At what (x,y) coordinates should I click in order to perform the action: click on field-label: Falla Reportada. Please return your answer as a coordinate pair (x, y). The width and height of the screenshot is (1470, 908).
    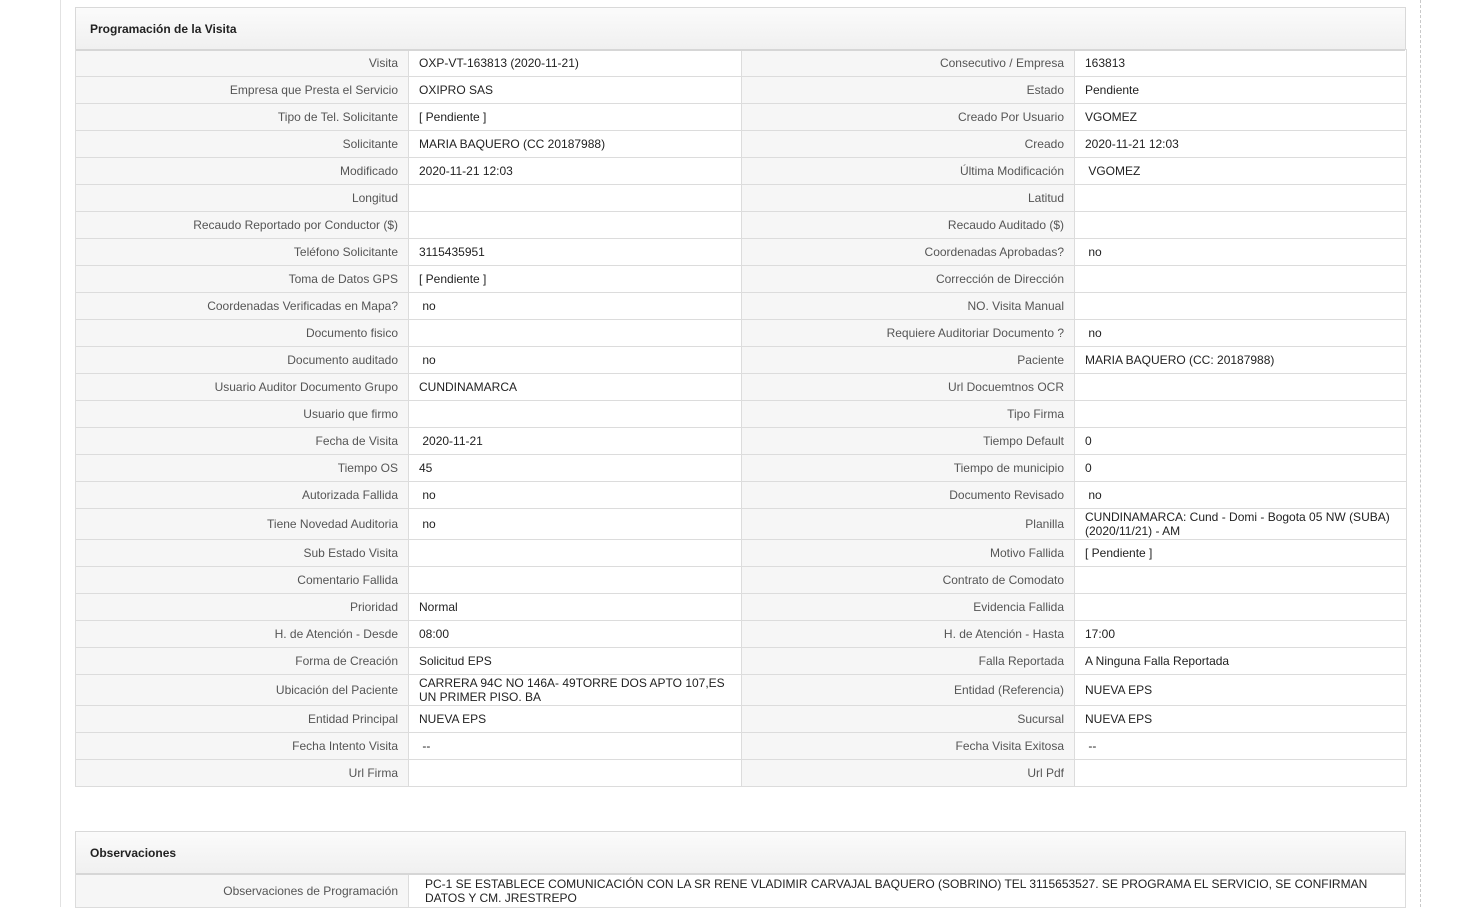
    Looking at the image, I should click on (908, 661).